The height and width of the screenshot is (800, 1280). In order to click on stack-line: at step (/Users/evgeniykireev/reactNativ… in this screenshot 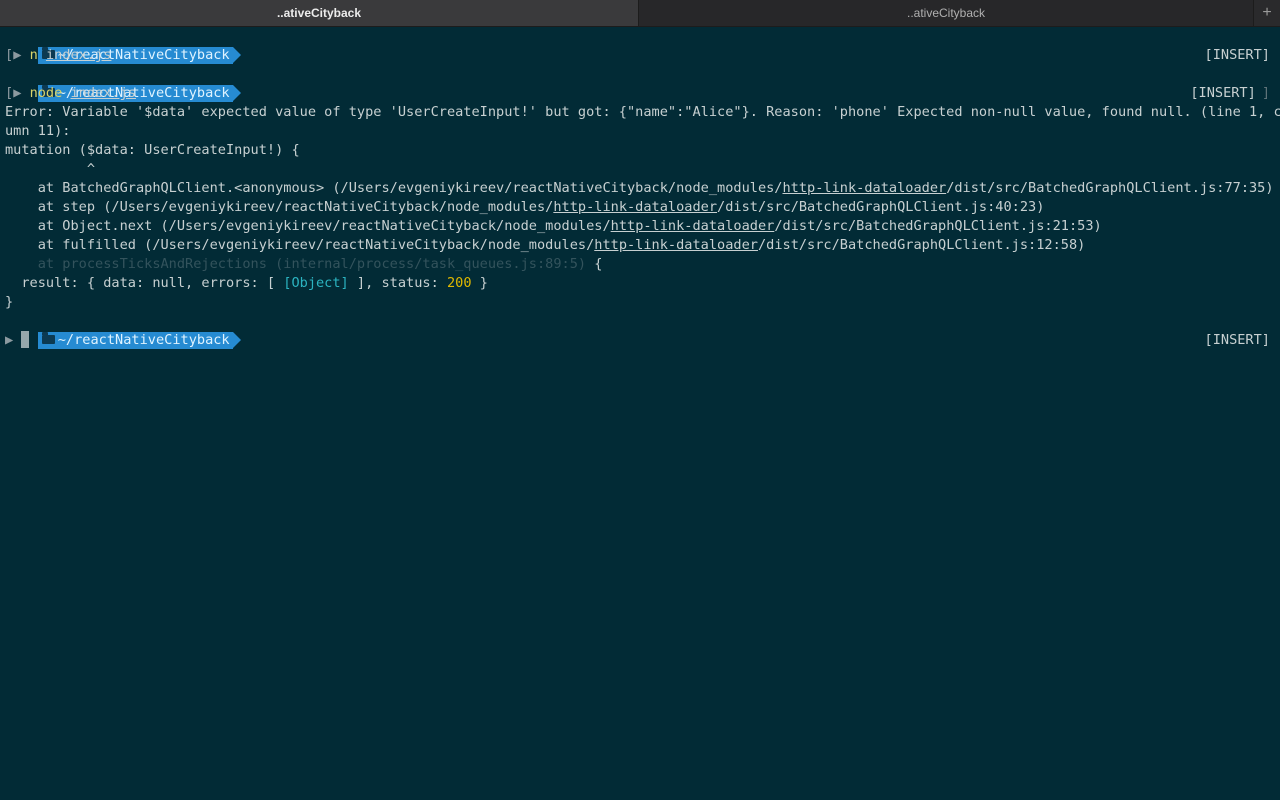, I will do `click(525, 207)`.